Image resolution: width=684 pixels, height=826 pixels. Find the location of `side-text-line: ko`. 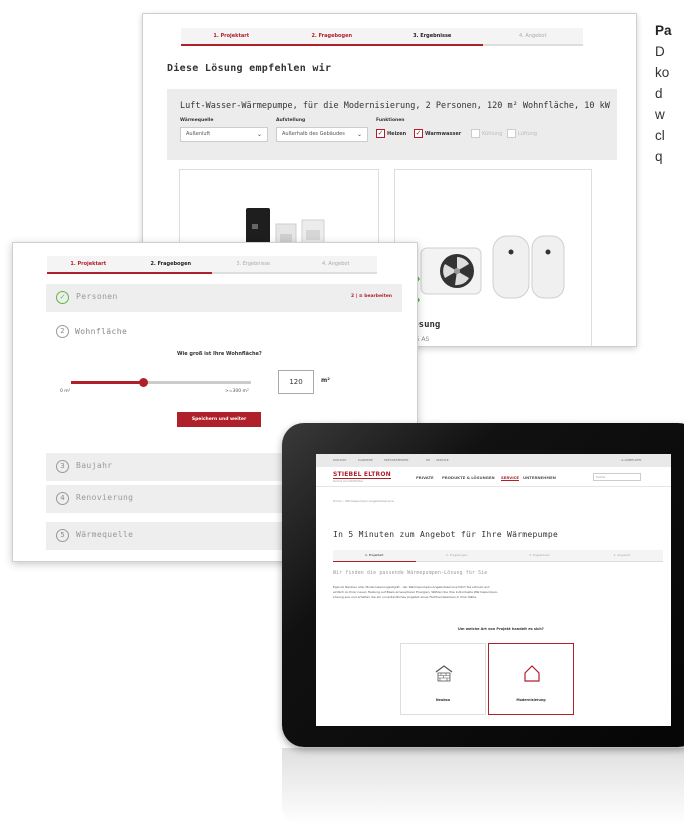

side-text-line: ko is located at coordinates (662, 72).